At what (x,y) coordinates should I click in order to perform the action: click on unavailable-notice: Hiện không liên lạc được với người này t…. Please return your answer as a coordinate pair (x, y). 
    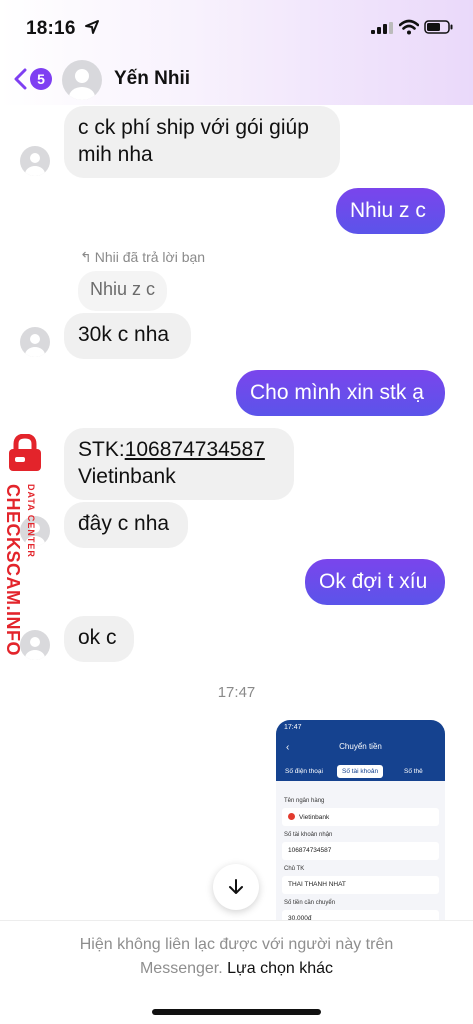
    Looking at the image, I should click on (236, 957).